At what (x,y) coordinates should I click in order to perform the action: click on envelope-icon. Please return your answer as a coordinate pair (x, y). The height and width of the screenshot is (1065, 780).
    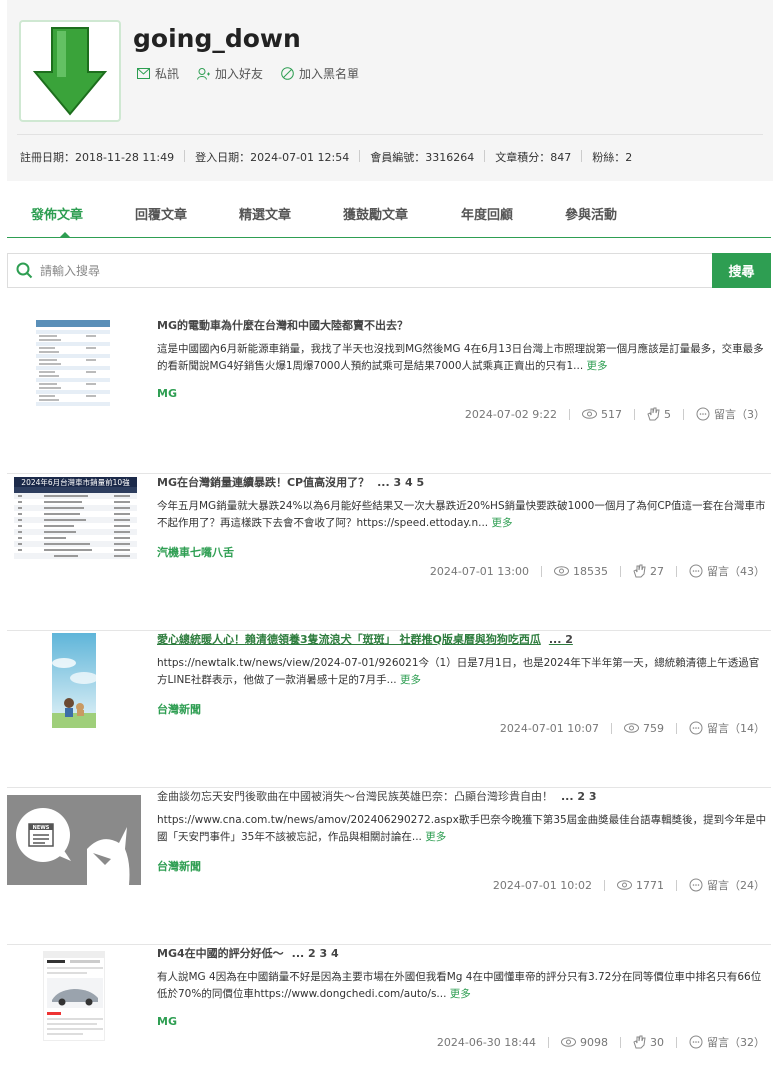
    Looking at the image, I should click on (143, 73).